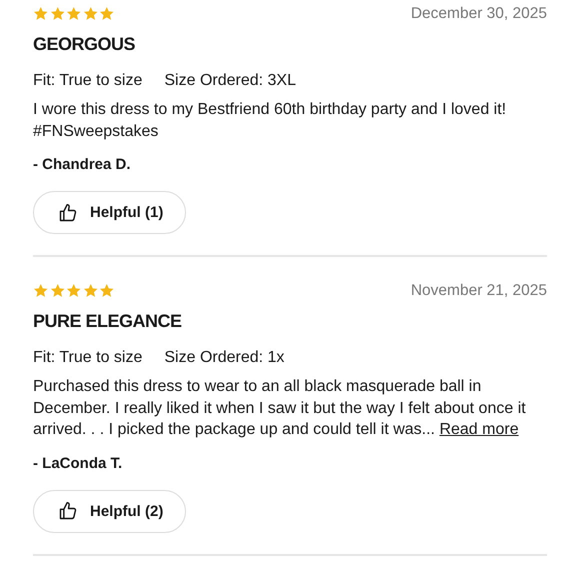  What do you see at coordinates (84, 44) in the screenshot?
I see `review-title: GEORGOUS` at bounding box center [84, 44].